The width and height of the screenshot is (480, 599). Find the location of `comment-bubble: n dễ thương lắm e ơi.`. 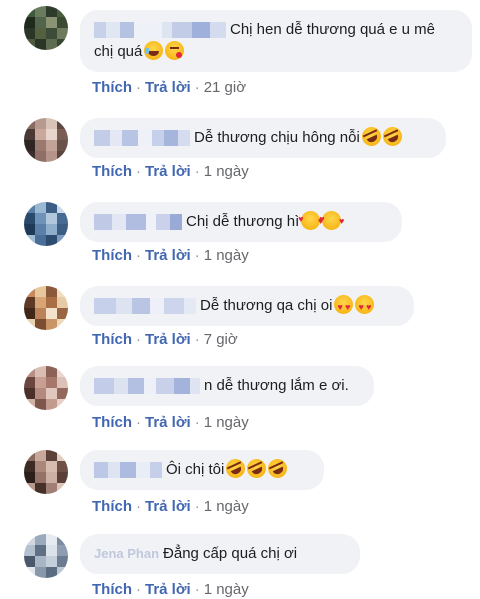

comment-bubble: n dễ thương lắm e ơi. is located at coordinates (227, 386).